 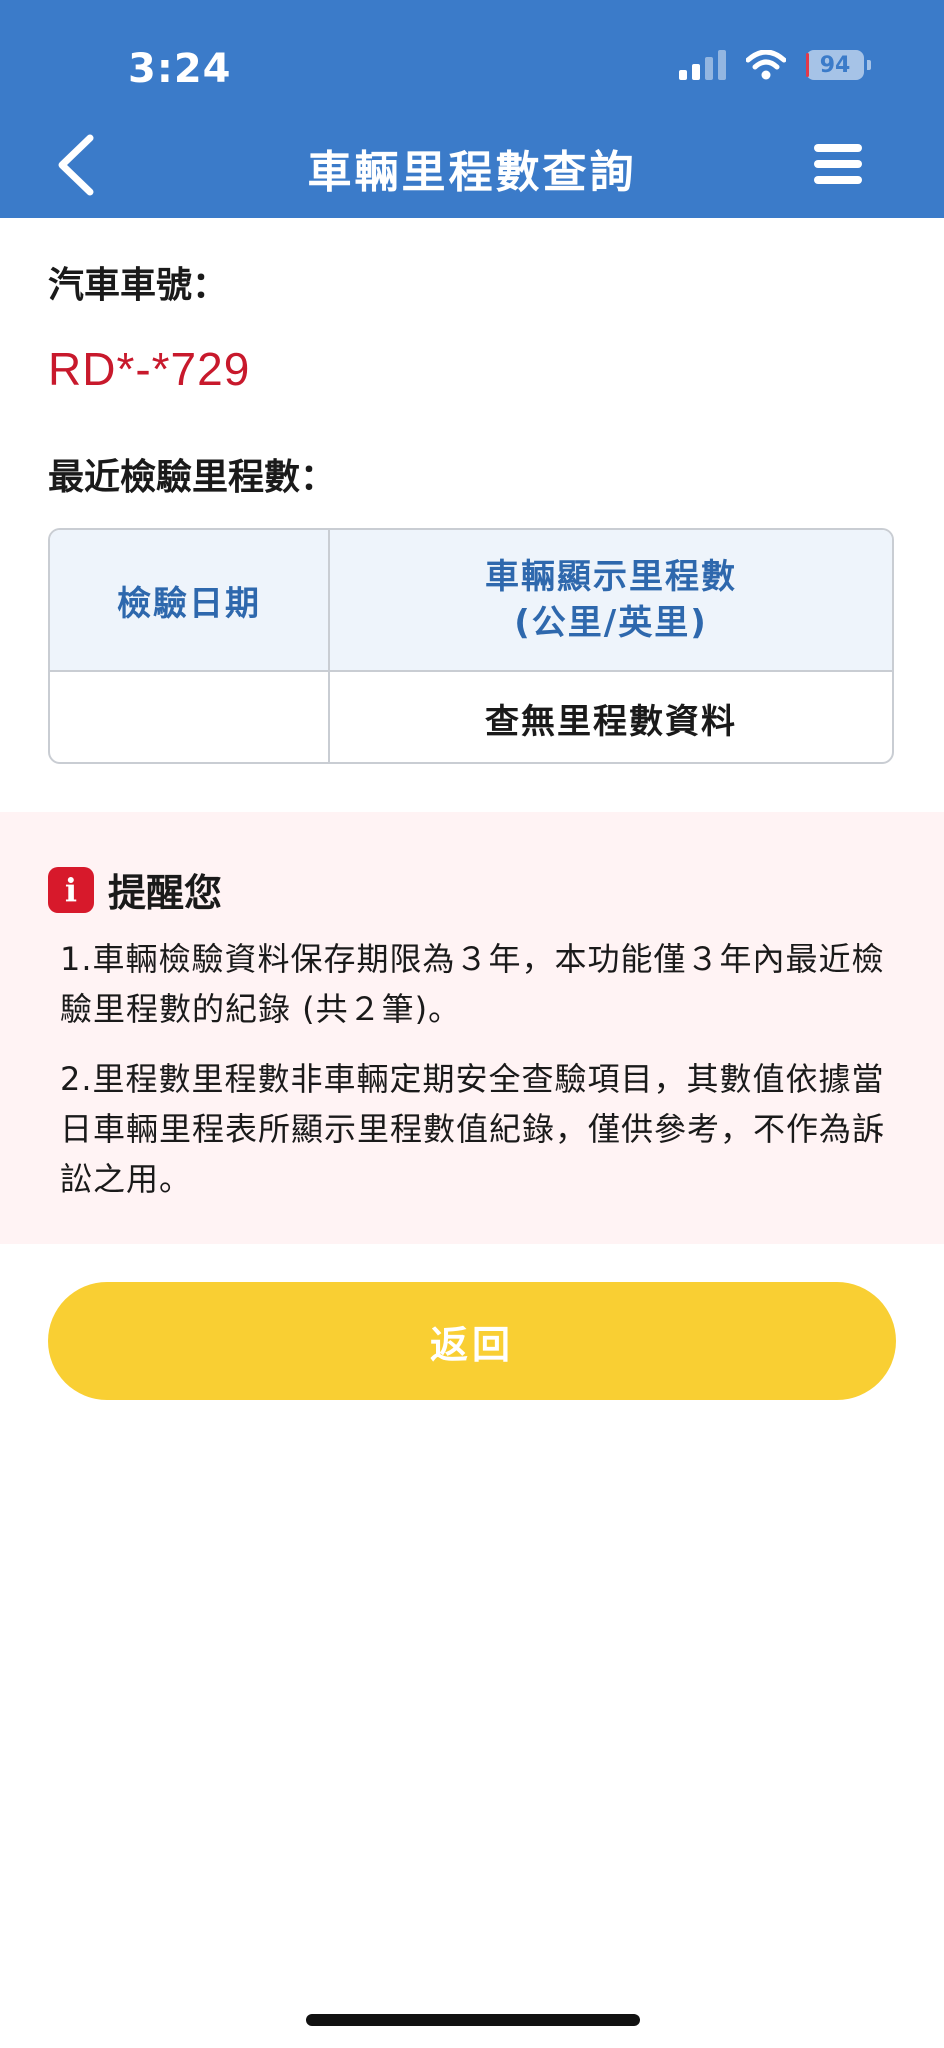 I want to click on reminder-header: i 提醒您, so click(x=135, y=889).